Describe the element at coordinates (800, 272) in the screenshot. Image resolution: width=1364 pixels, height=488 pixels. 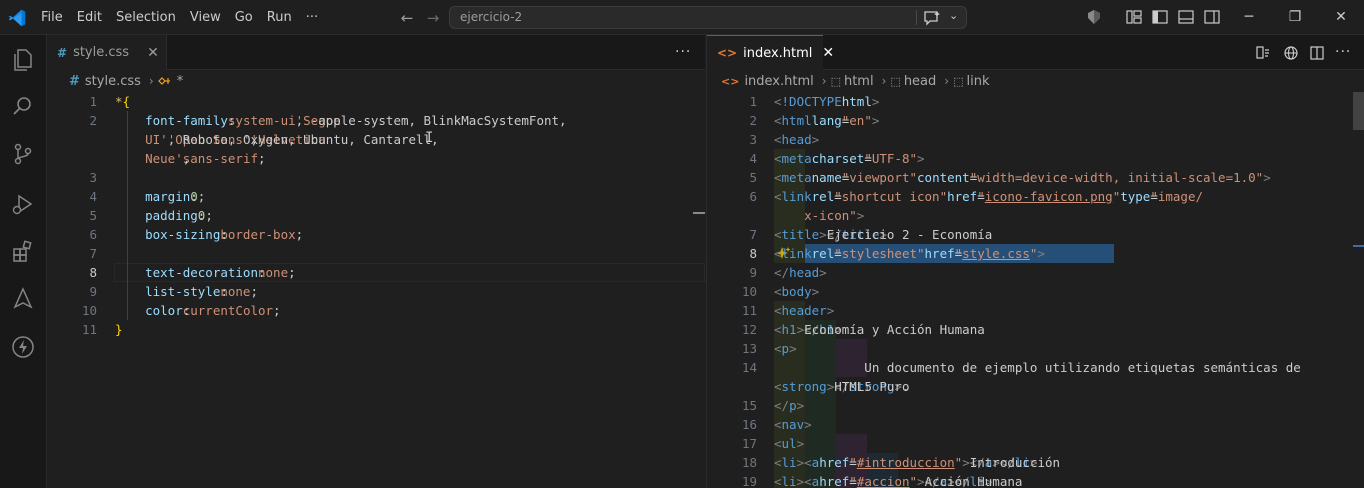
I see `code-text: </head>` at that location.